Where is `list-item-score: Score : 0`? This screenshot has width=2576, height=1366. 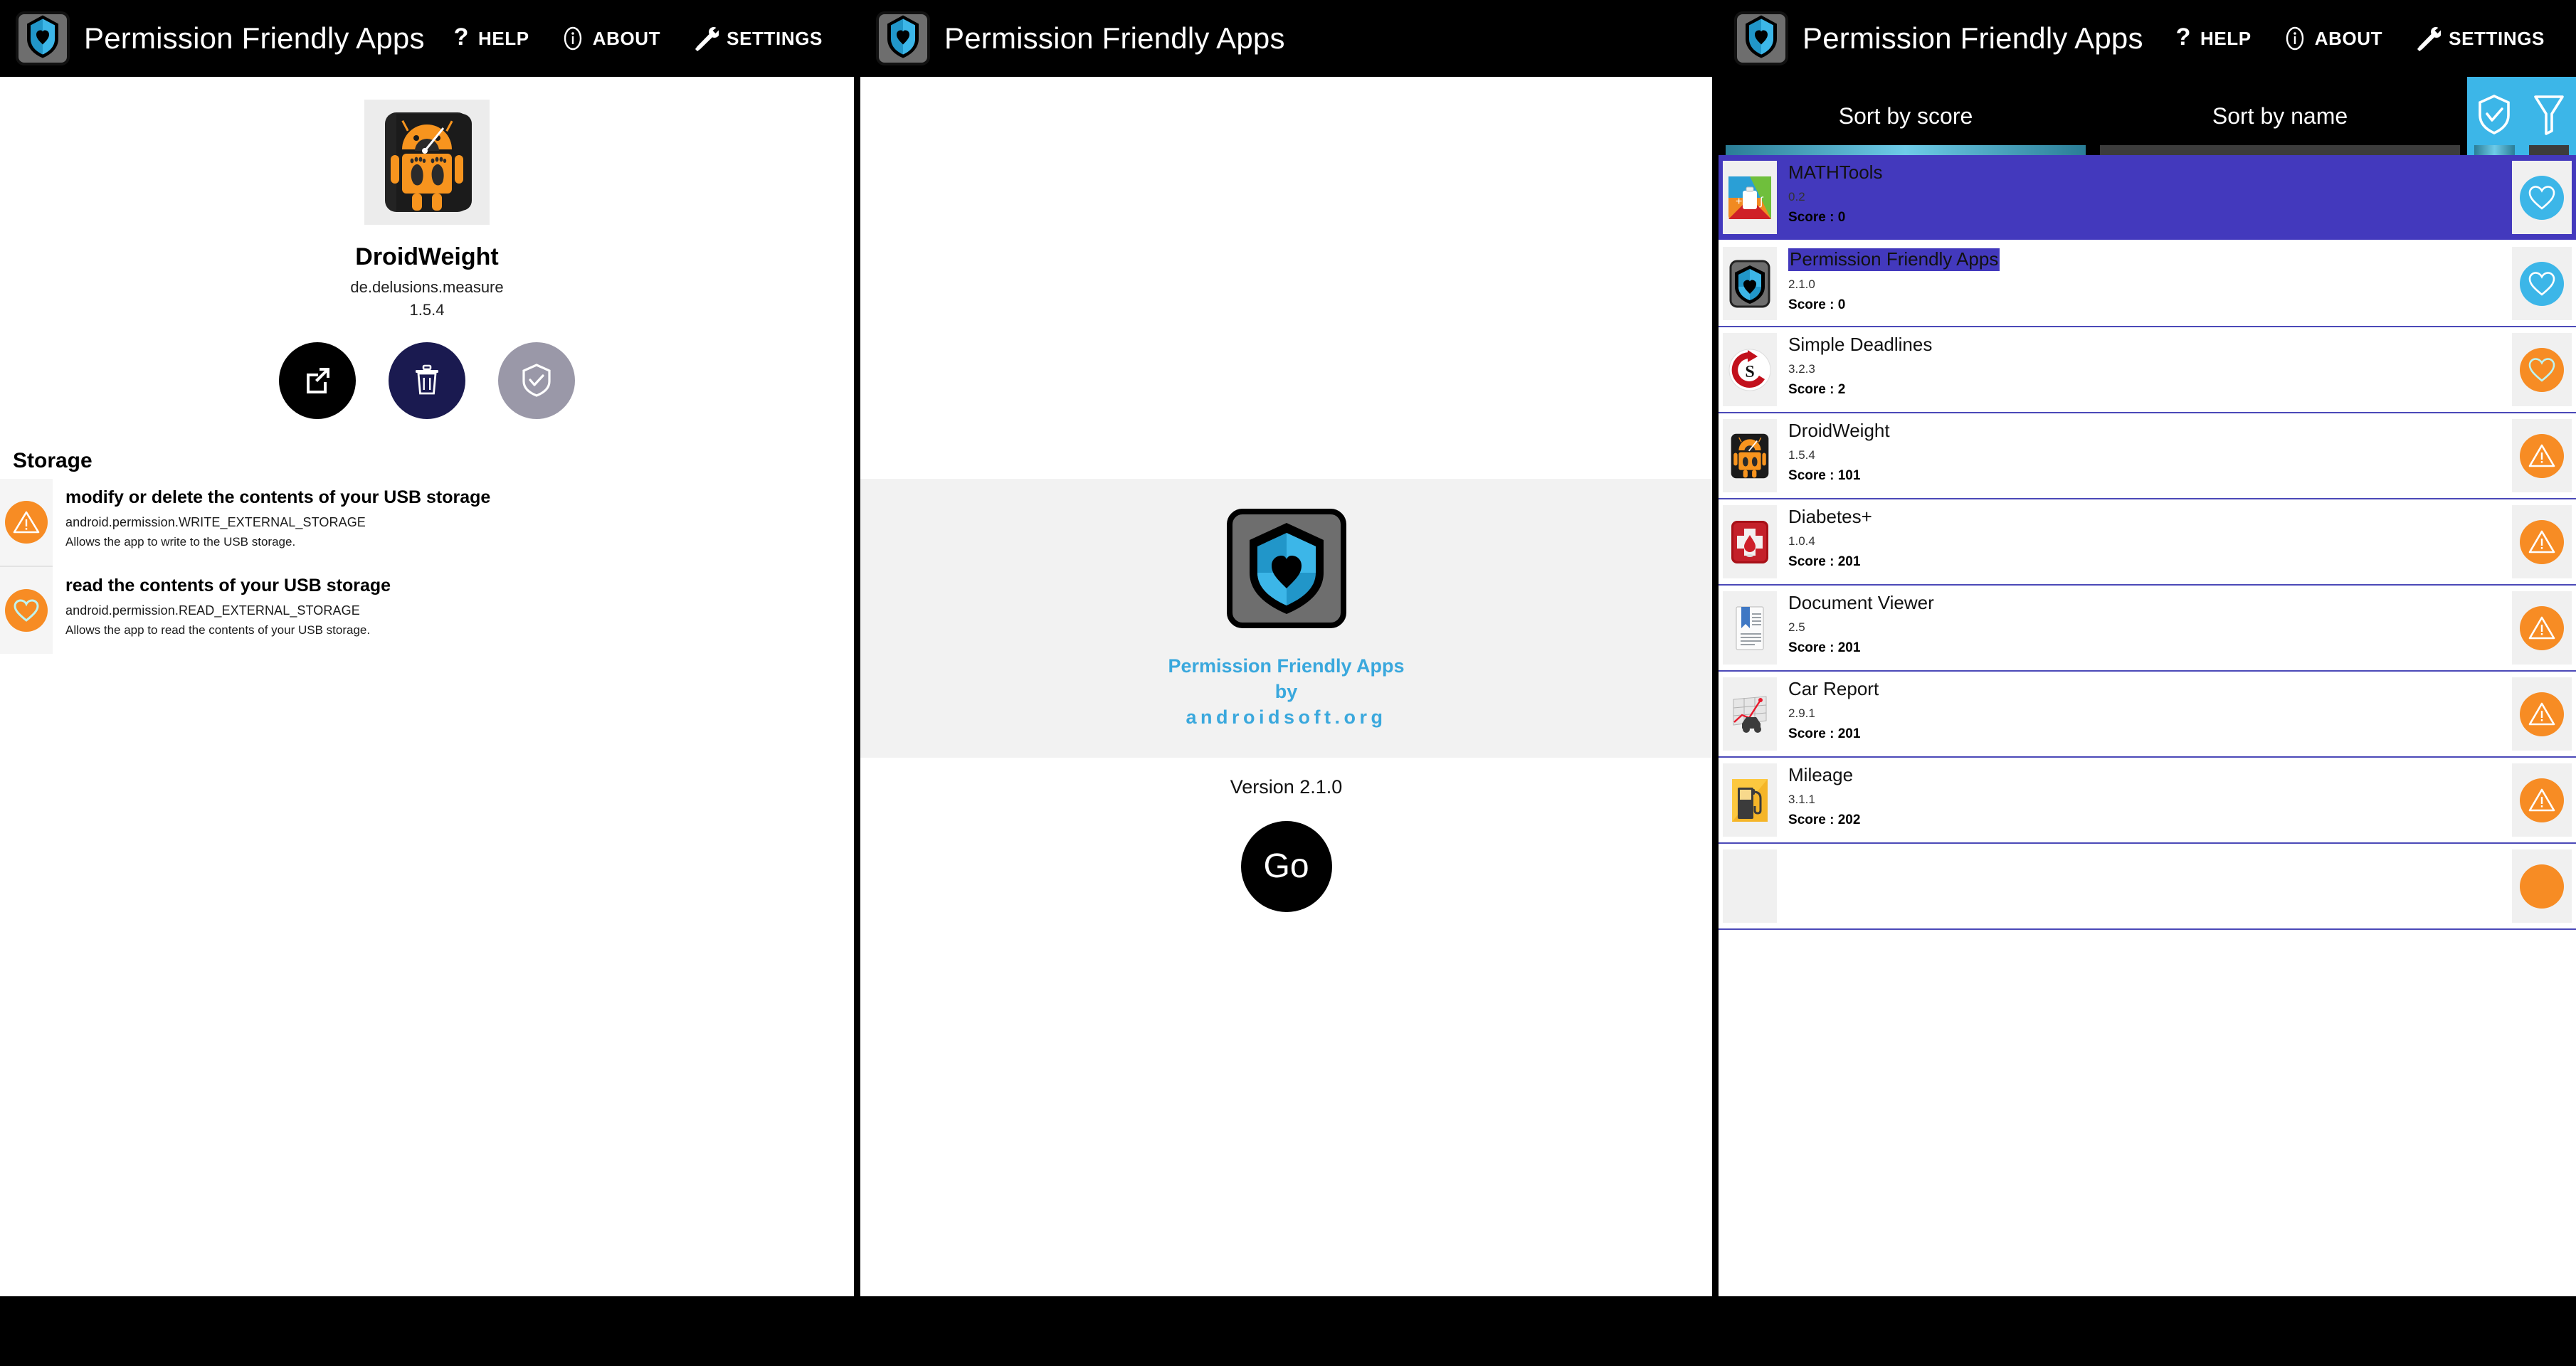 list-item-score: Score : 0 is located at coordinates (1817, 304).